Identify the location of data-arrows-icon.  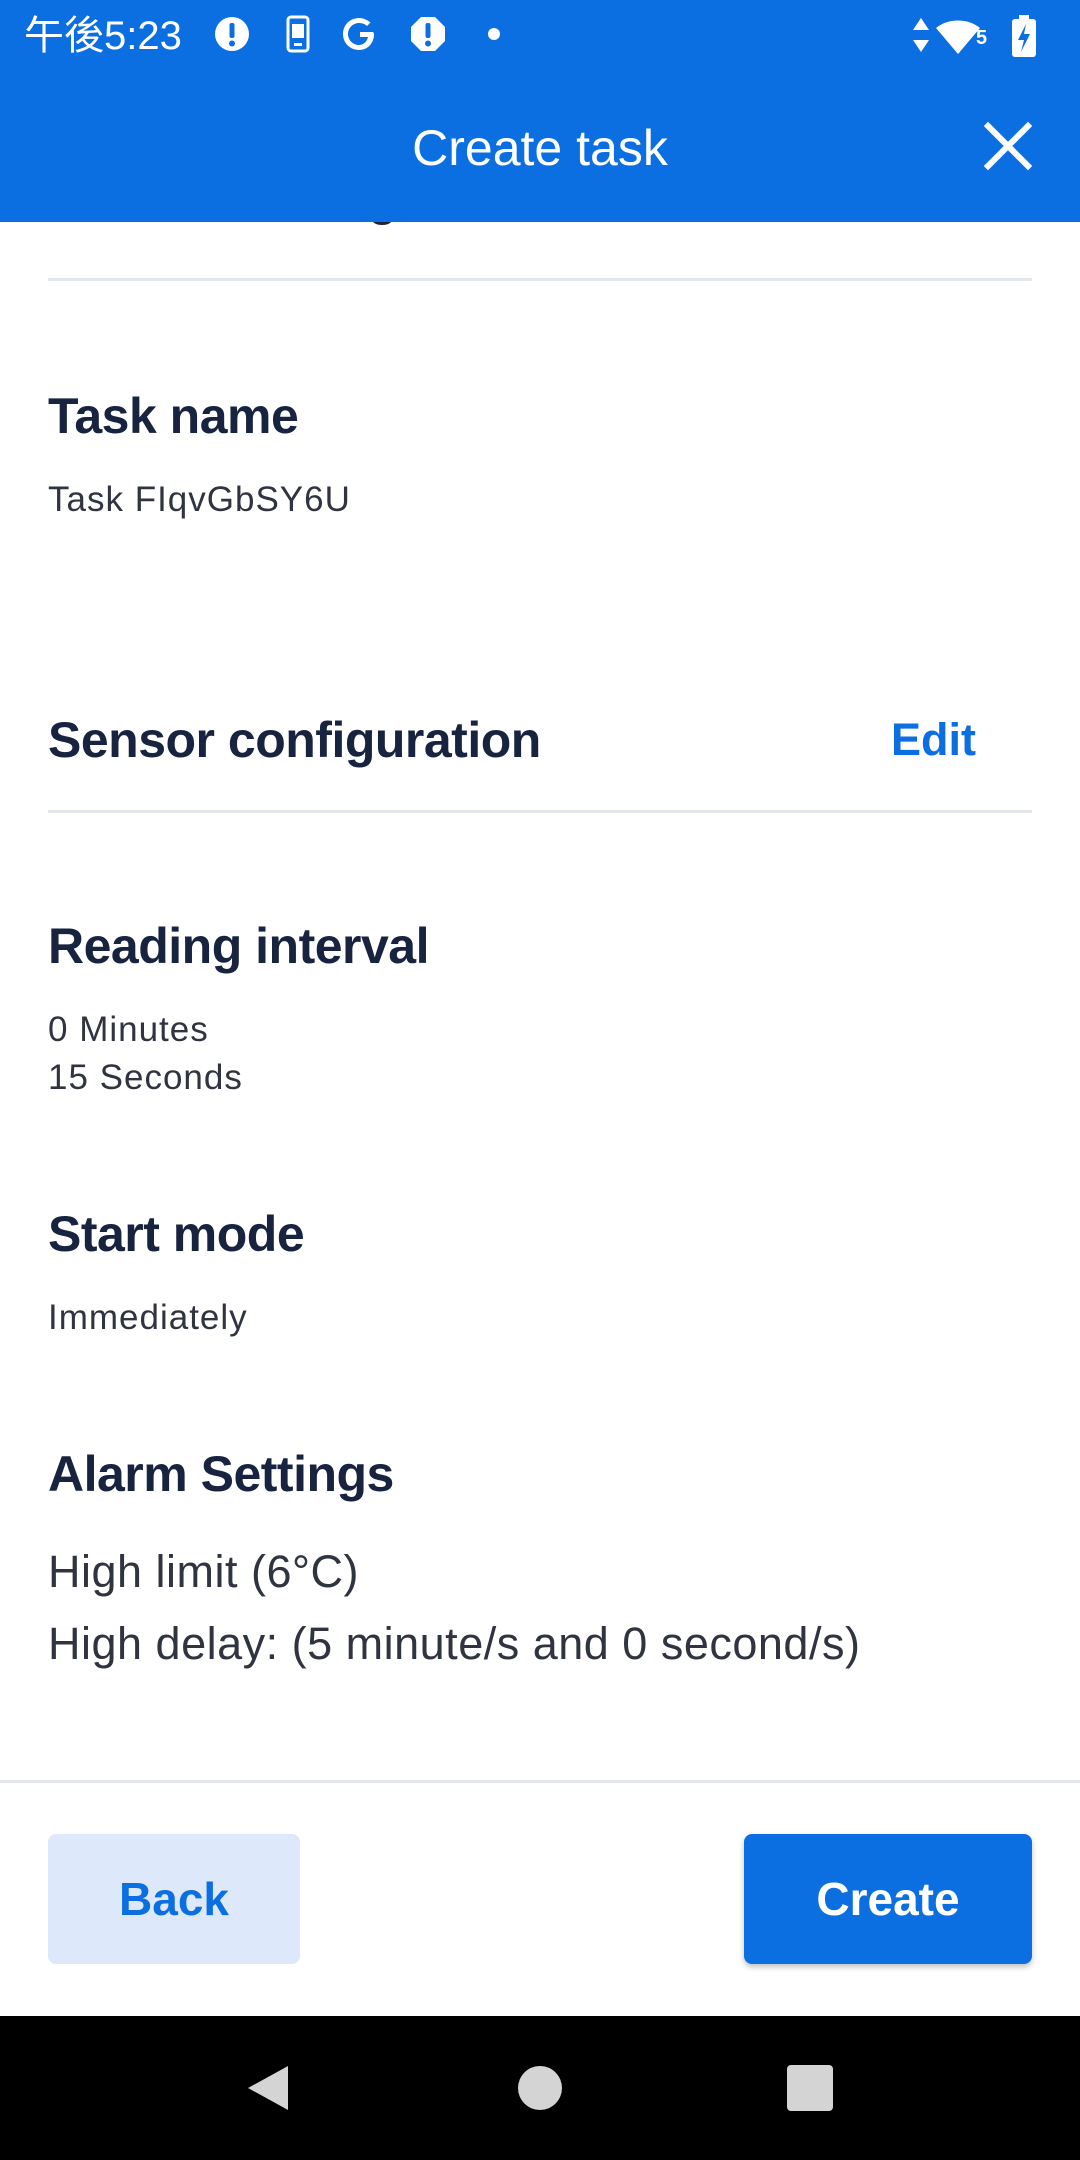
(921, 35).